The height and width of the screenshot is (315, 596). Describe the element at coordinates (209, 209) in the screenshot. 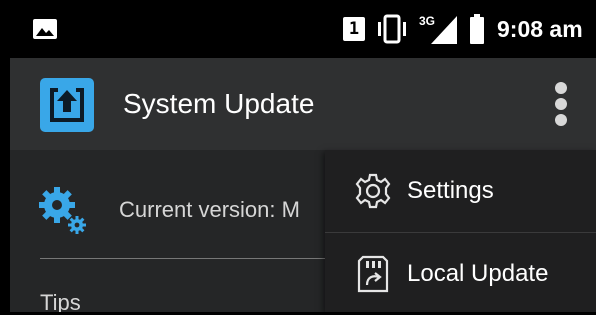

I see `current-version-label: Current version: M` at that location.